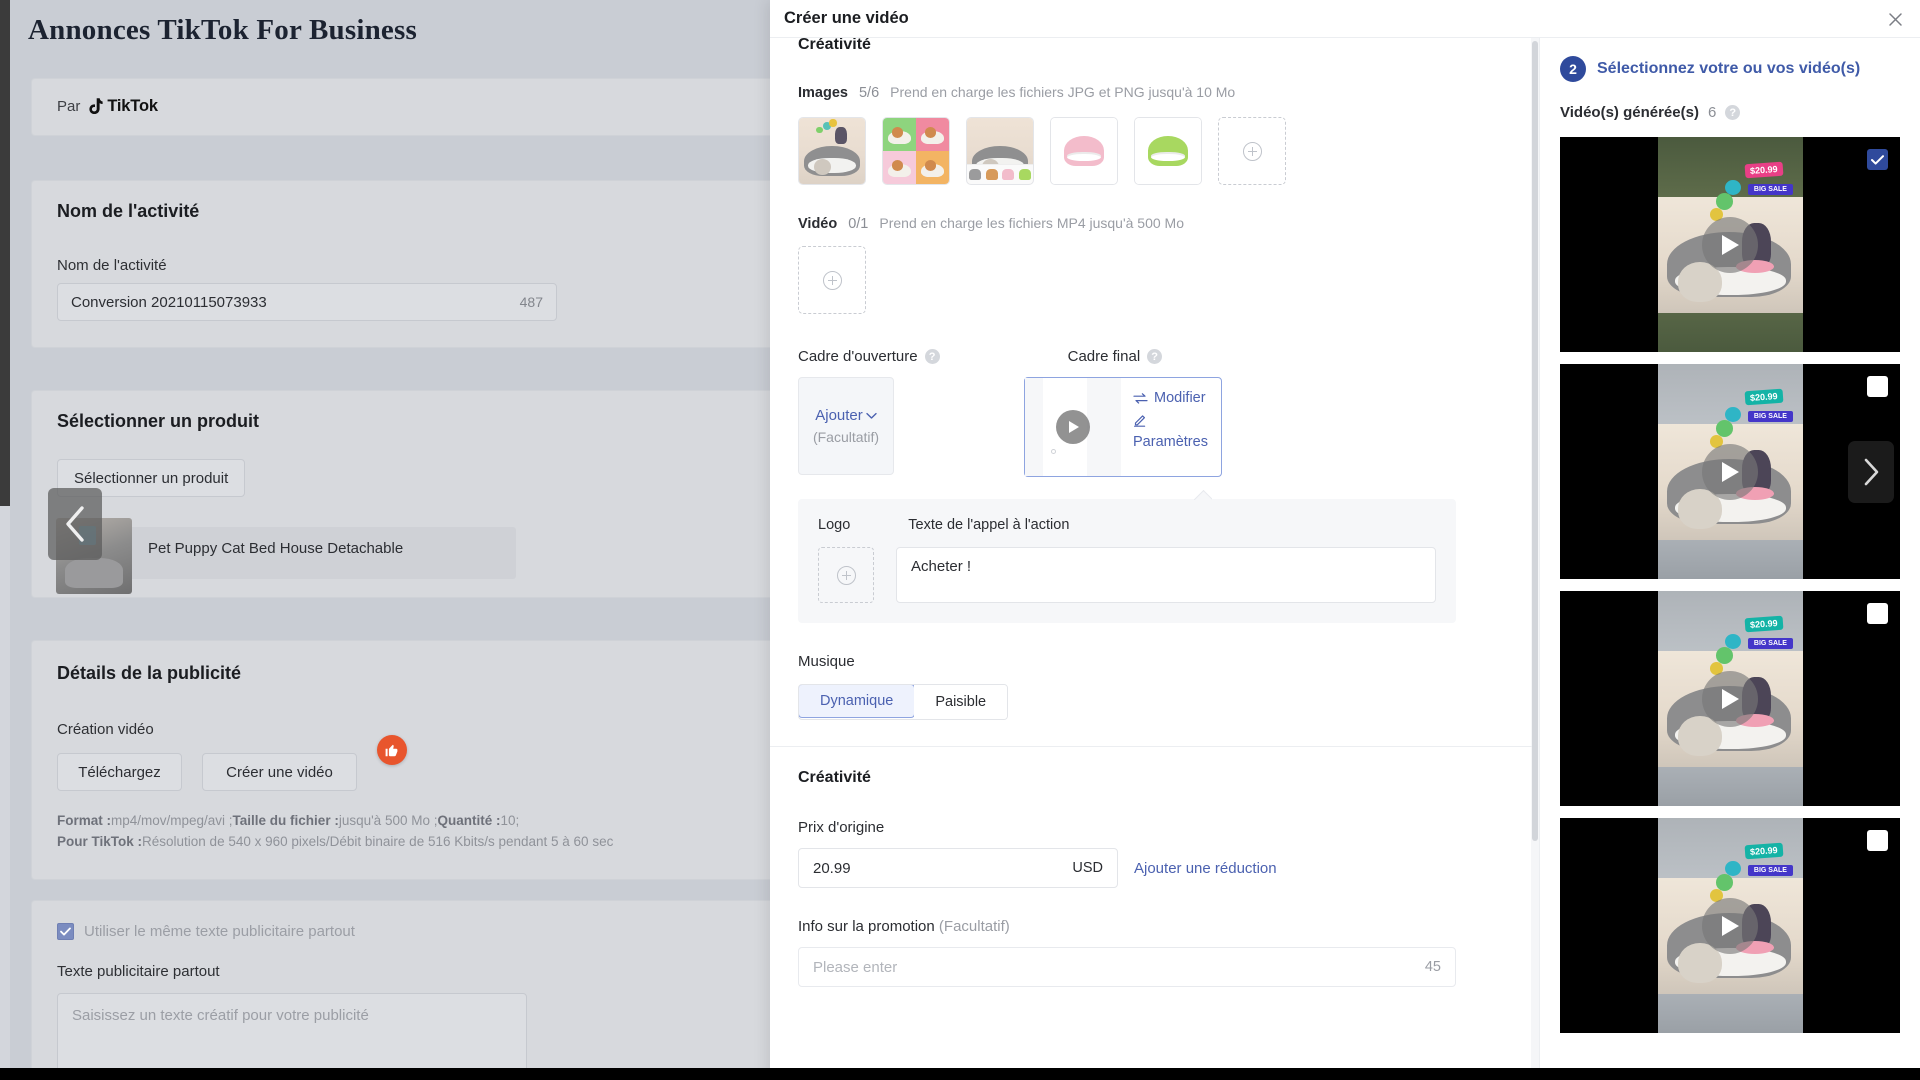 This screenshot has width=1920, height=1080. Describe the element at coordinates (1166, 575) in the screenshot. I see `cta-text-input: Acheter !` at that location.